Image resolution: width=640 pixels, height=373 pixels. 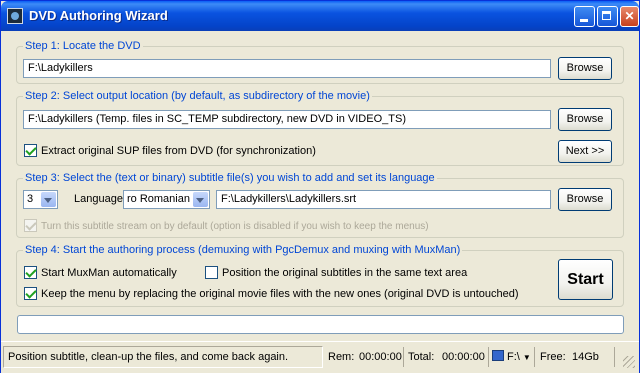 What do you see at coordinates (320, 324) in the screenshot?
I see `progress-bar` at bounding box center [320, 324].